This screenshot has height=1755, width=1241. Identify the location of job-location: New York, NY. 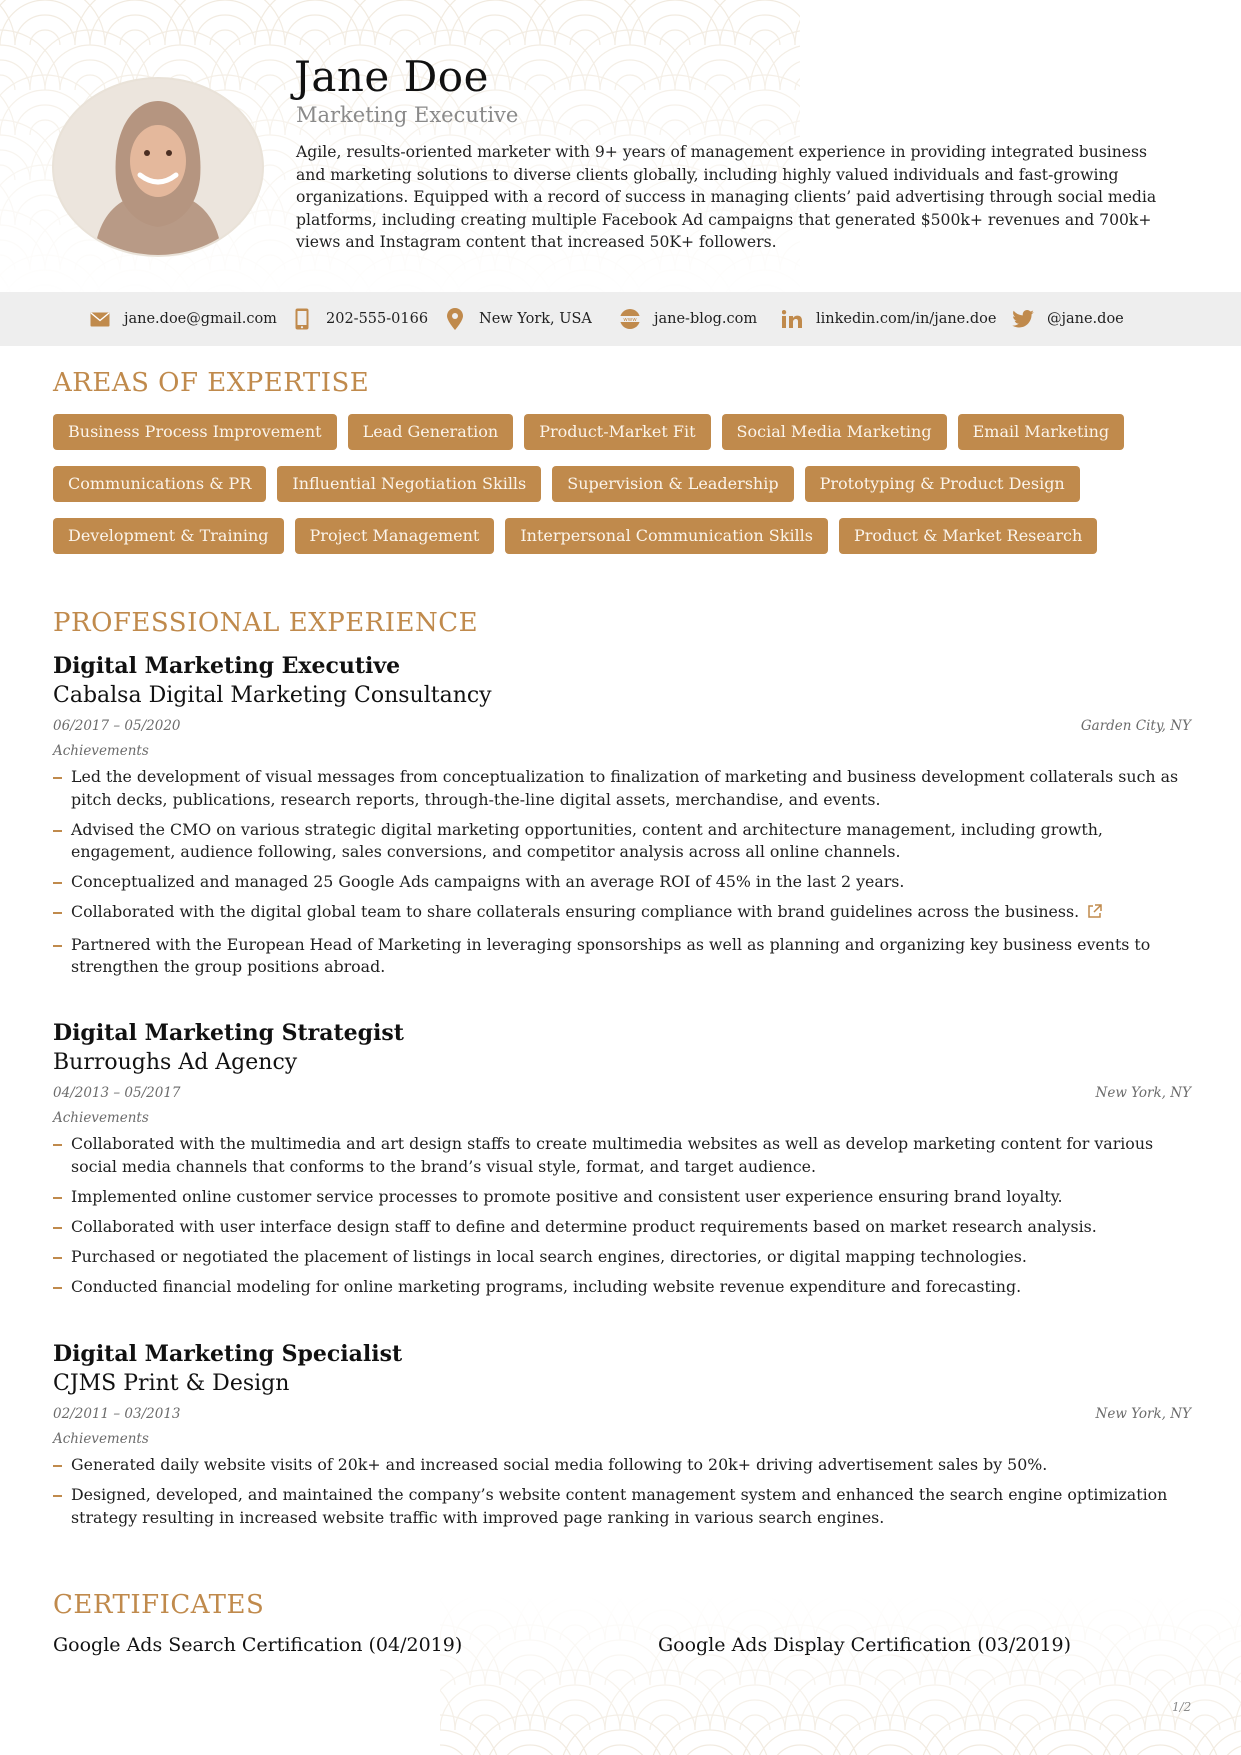
(1143, 1414).